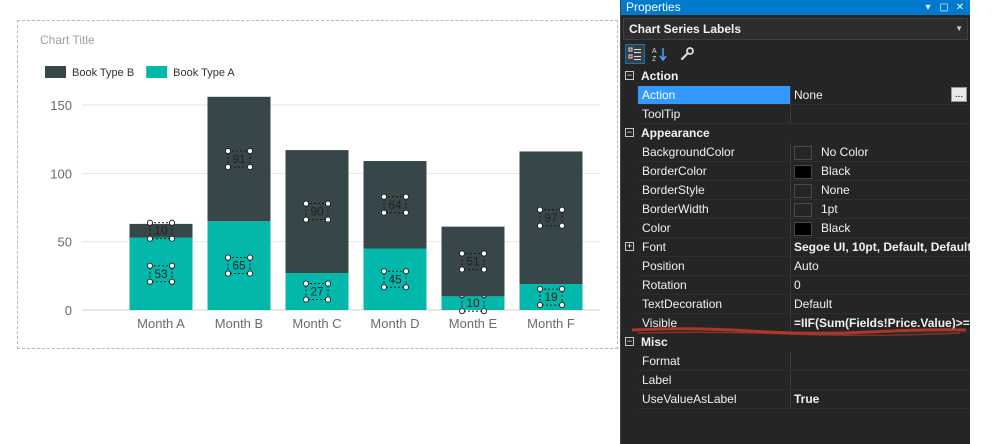 This screenshot has width=1008, height=444. I want to click on property-row-border-width: BorderWidth 1pt, so click(795, 209).